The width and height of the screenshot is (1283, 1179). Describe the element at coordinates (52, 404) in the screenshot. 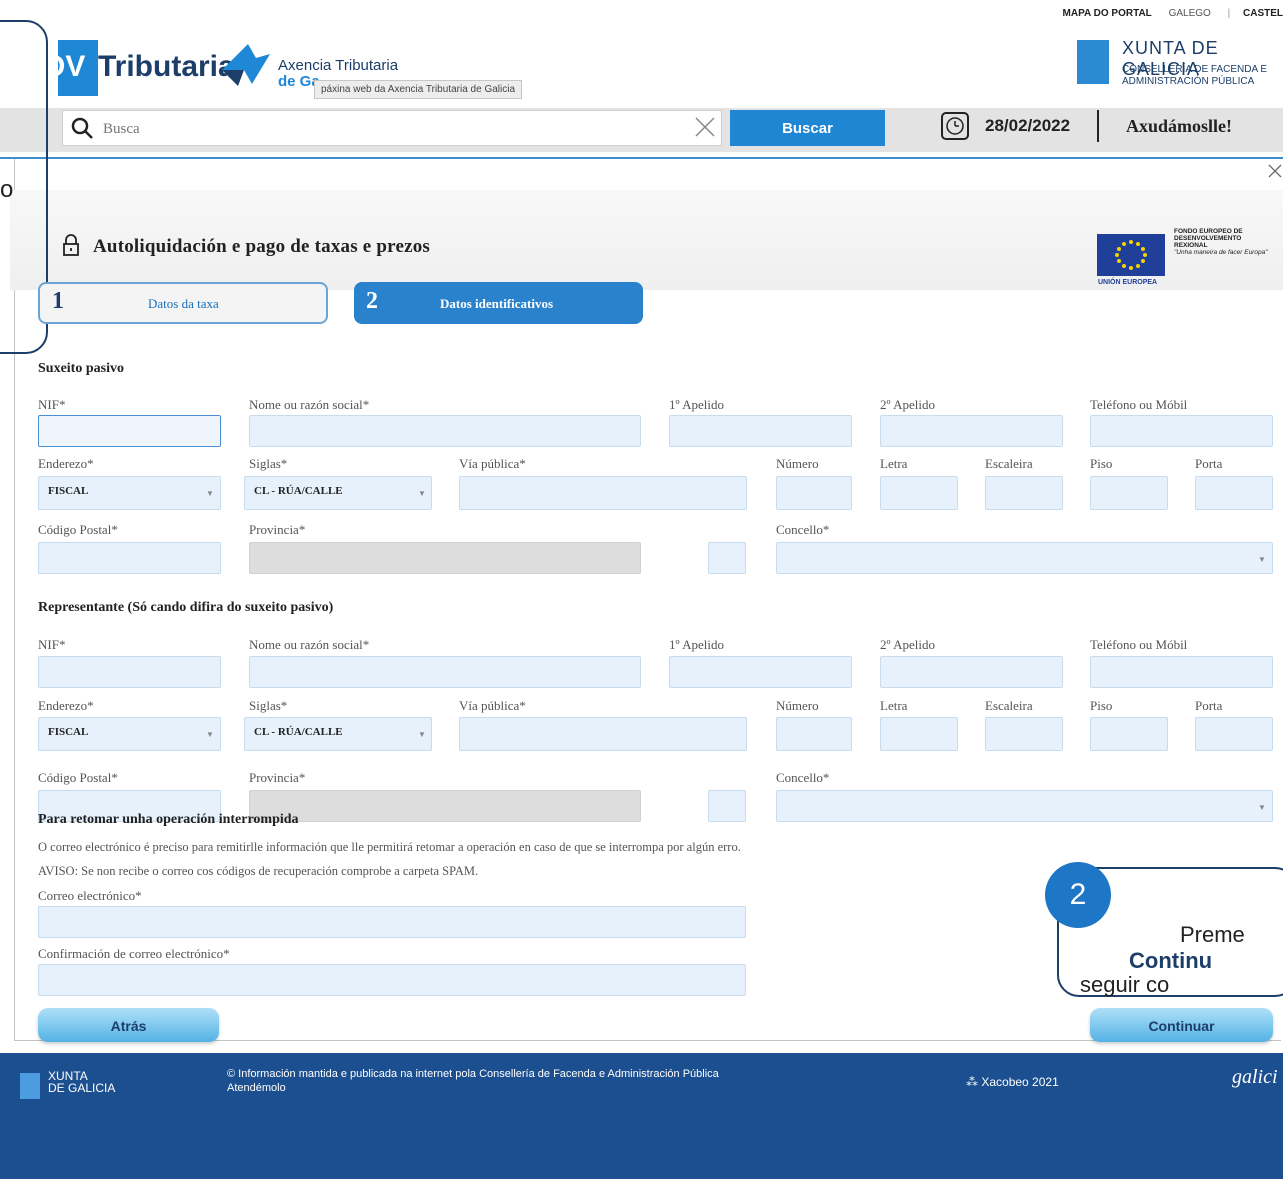

I see `nif-label: NIF*` at that location.